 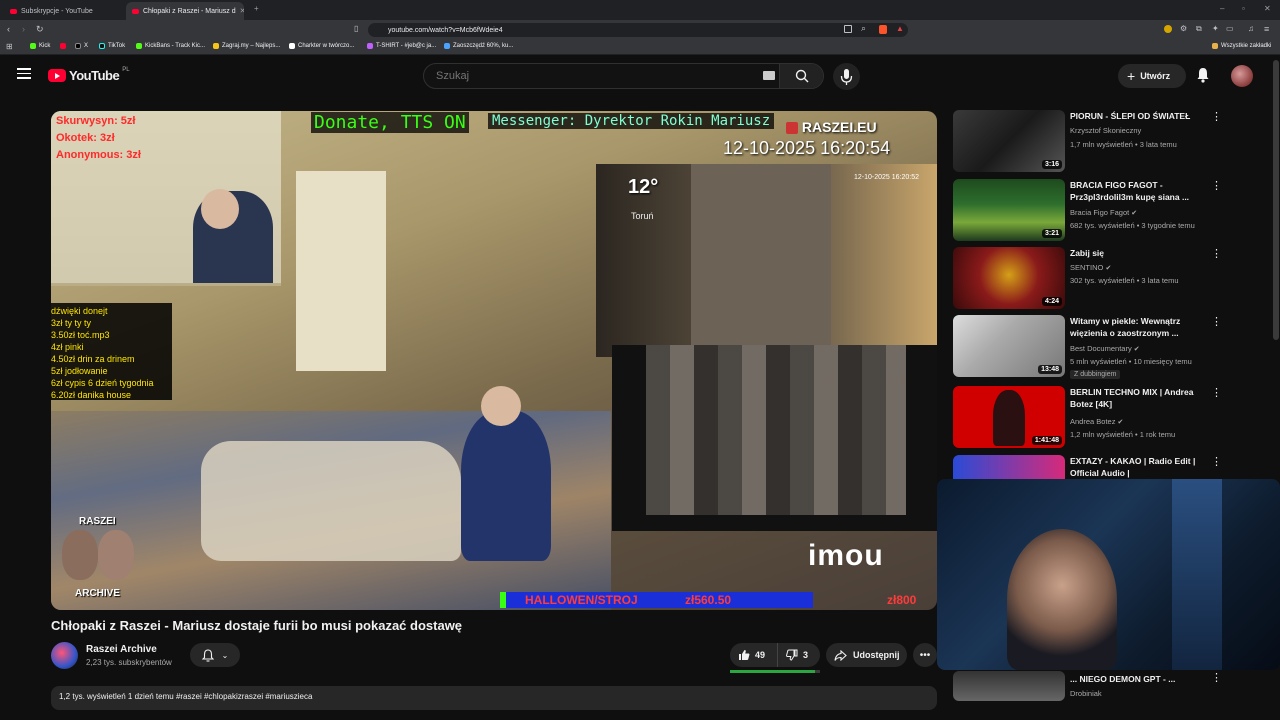 What do you see at coordinates (256, 8) in the screenshot?
I see `new-tab-icon: +` at bounding box center [256, 8].